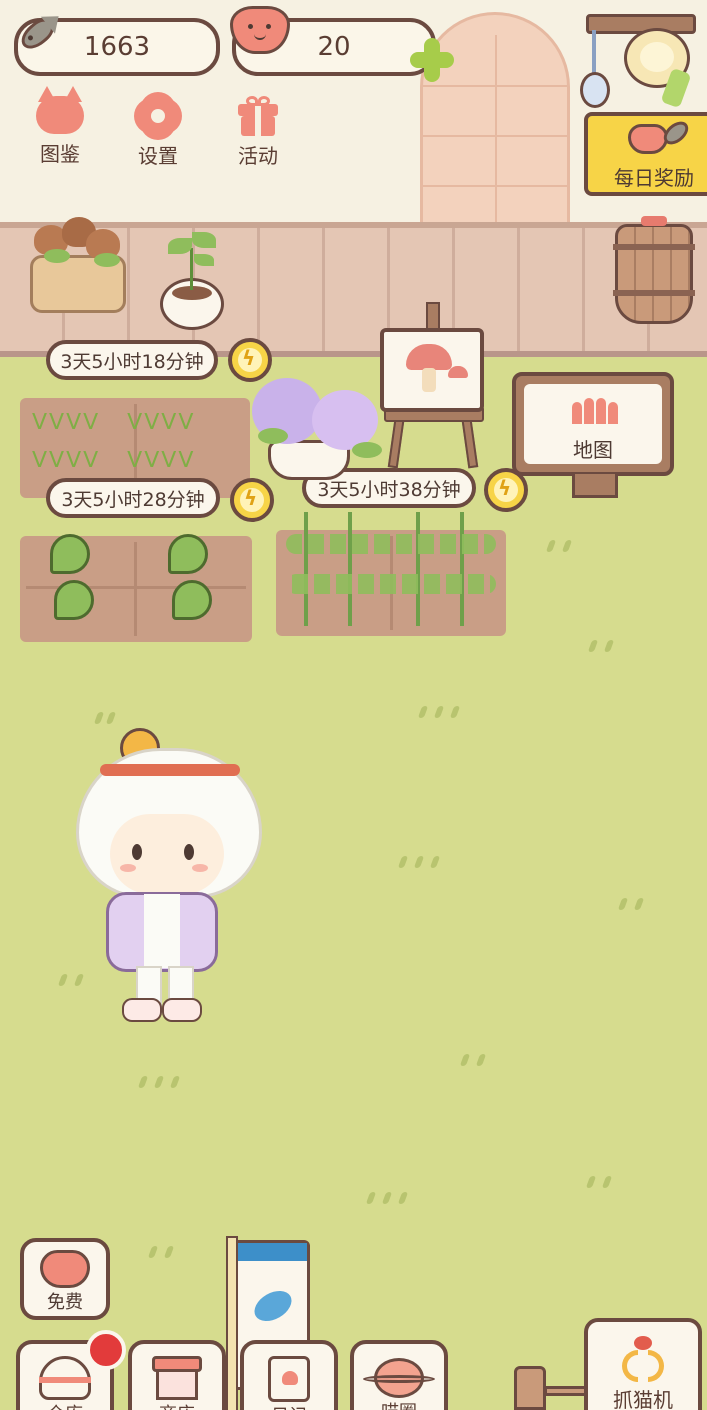 Image resolution: width=707 pixels, height=1410 pixels. Describe the element at coordinates (273, 1306) in the screenshot. I see `fish-banner-icon` at that location.